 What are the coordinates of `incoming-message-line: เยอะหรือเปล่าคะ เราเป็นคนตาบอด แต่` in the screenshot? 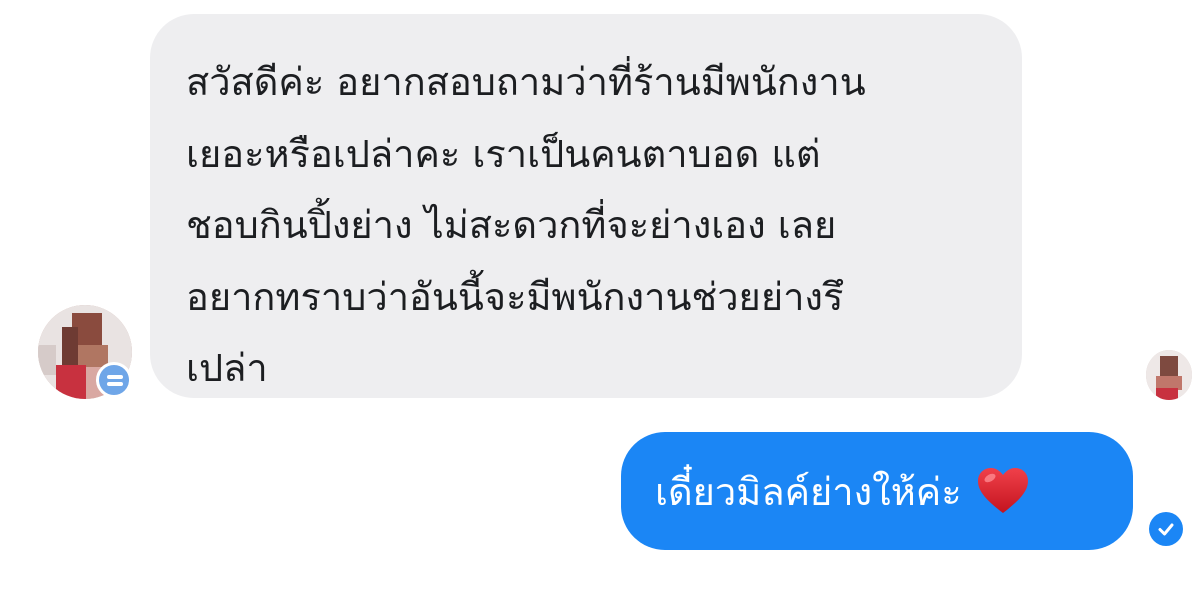 It's located at (503, 153).